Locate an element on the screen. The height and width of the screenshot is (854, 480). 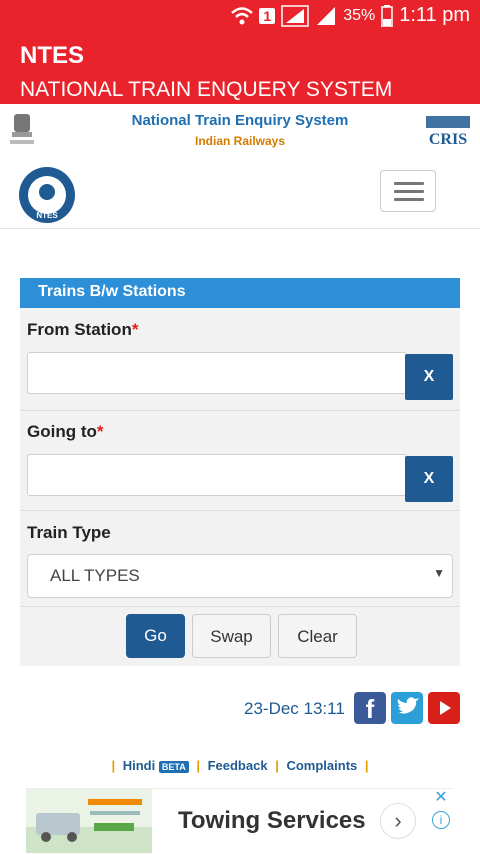
train-type-label: Train Type is located at coordinates (69, 532).